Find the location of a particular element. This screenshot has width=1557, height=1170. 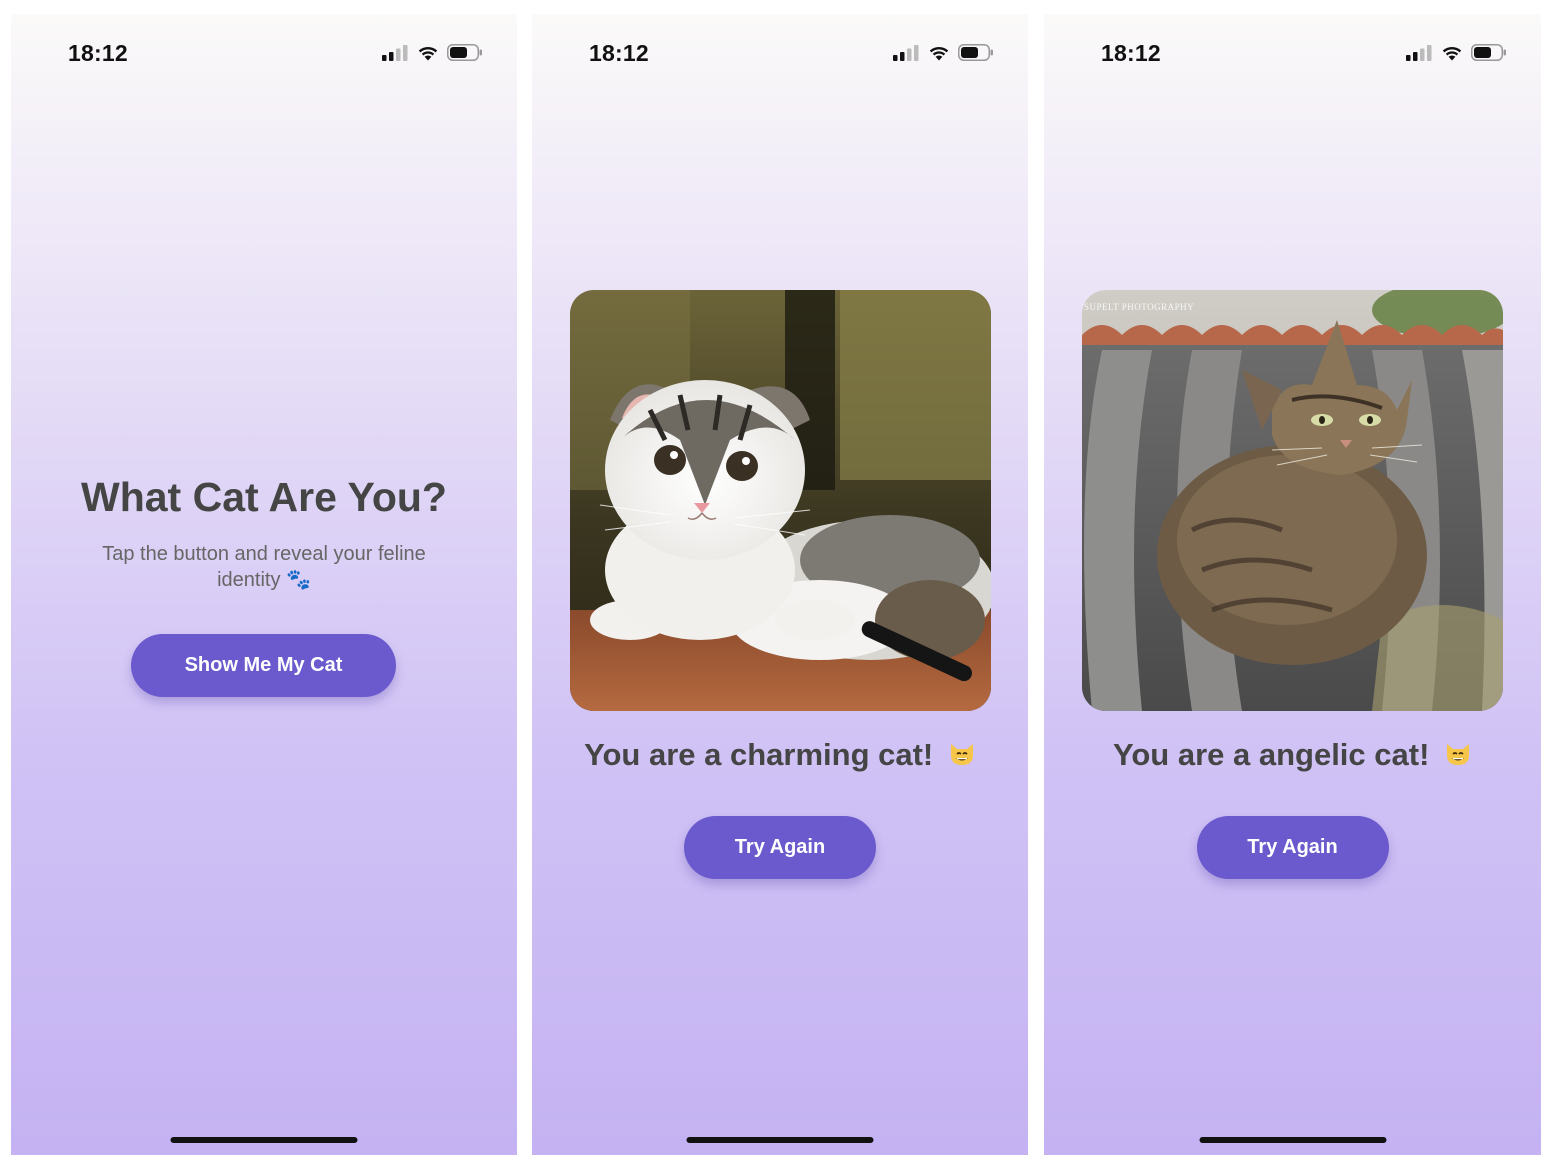

result-label: You are a angelic cat! is located at coordinates (1271, 754).